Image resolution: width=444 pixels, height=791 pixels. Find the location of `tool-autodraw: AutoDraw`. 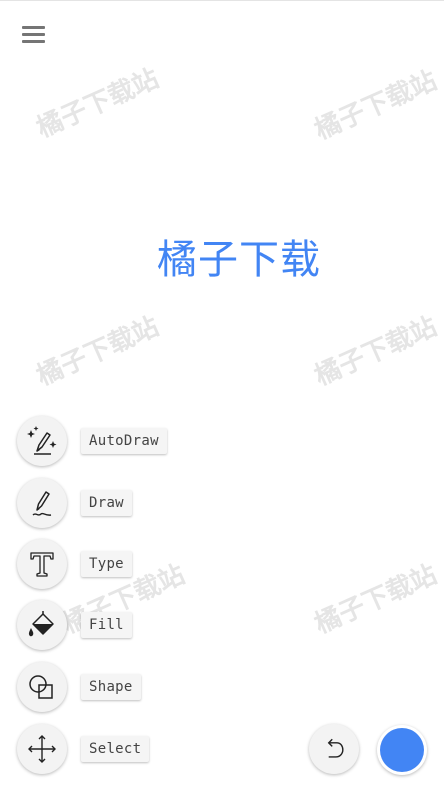

tool-autodraw: AutoDraw is located at coordinates (92, 441).